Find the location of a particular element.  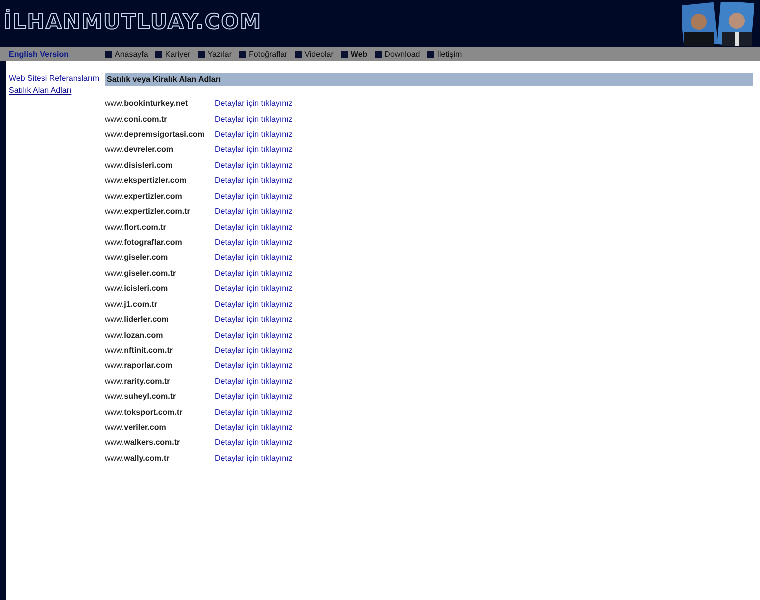

domain-name: www.expertizler.com.tr is located at coordinates (148, 211).